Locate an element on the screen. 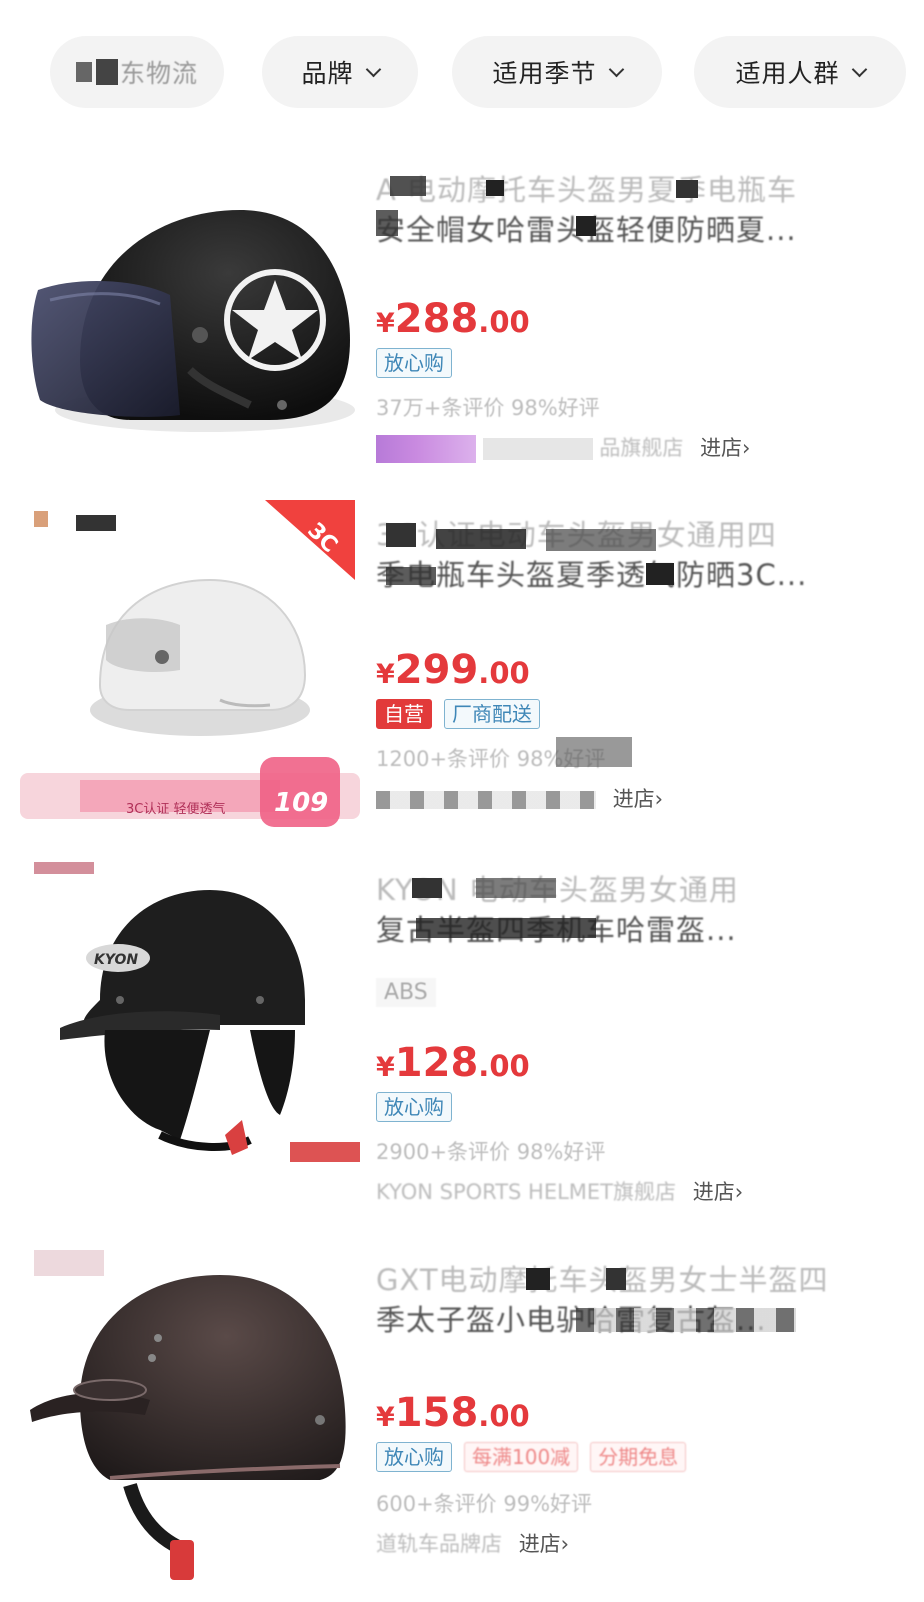  helmet-white-image: 3C 3C认证 轻便透气 109 is located at coordinates (190, 663).